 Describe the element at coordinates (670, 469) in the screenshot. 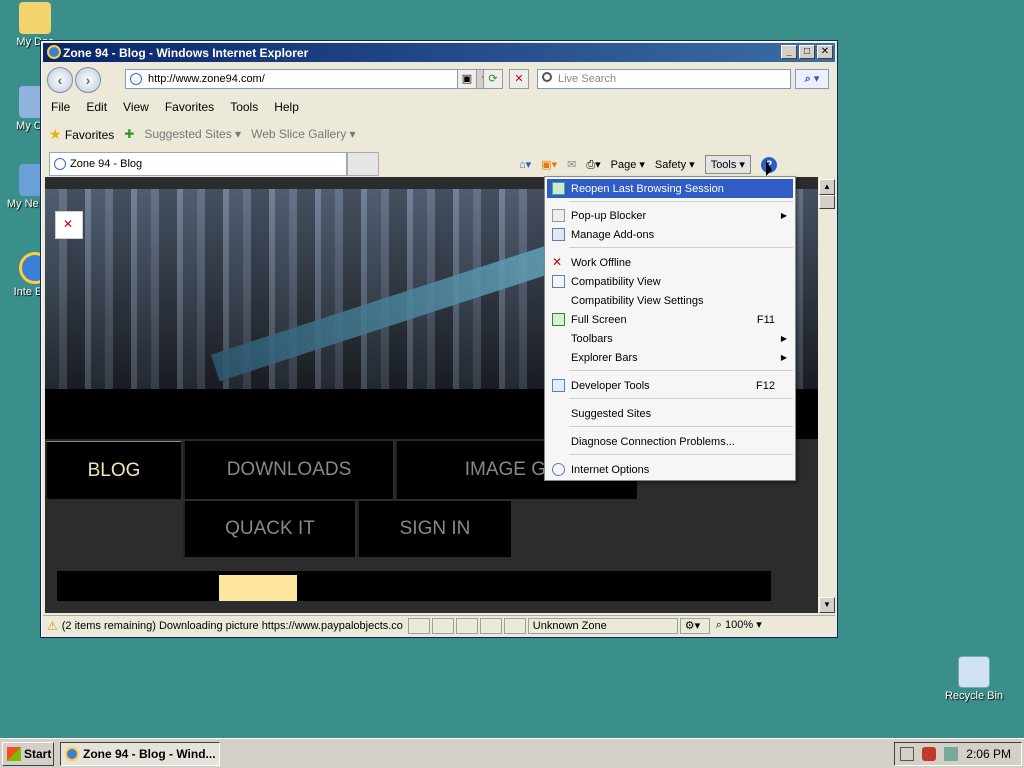

I see `menu-item-internet-options: Internet Options` at that location.